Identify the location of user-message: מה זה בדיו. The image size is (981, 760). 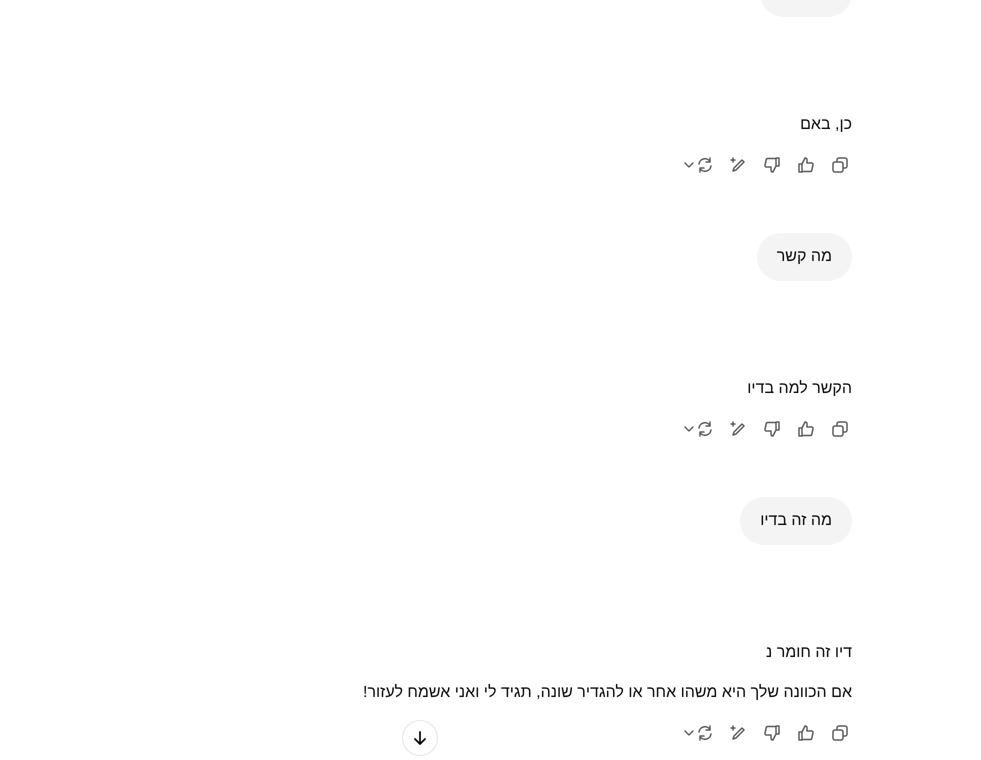
(796, 521).